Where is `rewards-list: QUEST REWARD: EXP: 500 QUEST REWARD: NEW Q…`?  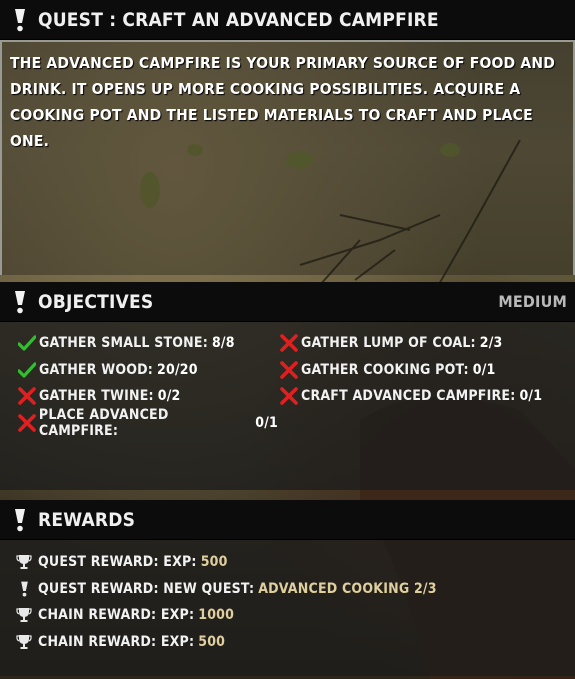
rewards-list: QUEST REWARD: EXP: 500 QUEST REWARD: NEW Q… is located at coordinates (287, 602).